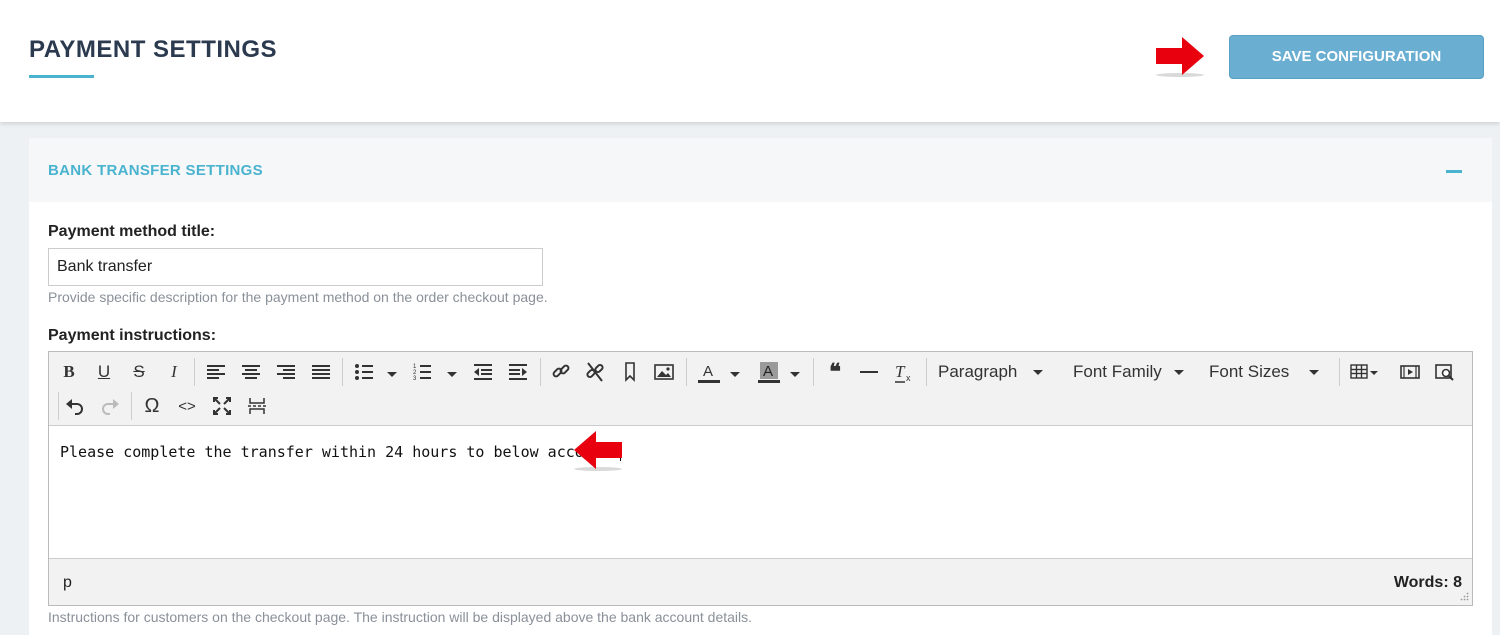 This screenshot has width=1500, height=635. Describe the element at coordinates (155, 170) in the screenshot. I see `section-title: BANK TRANSFER SETTINGS` at that location.